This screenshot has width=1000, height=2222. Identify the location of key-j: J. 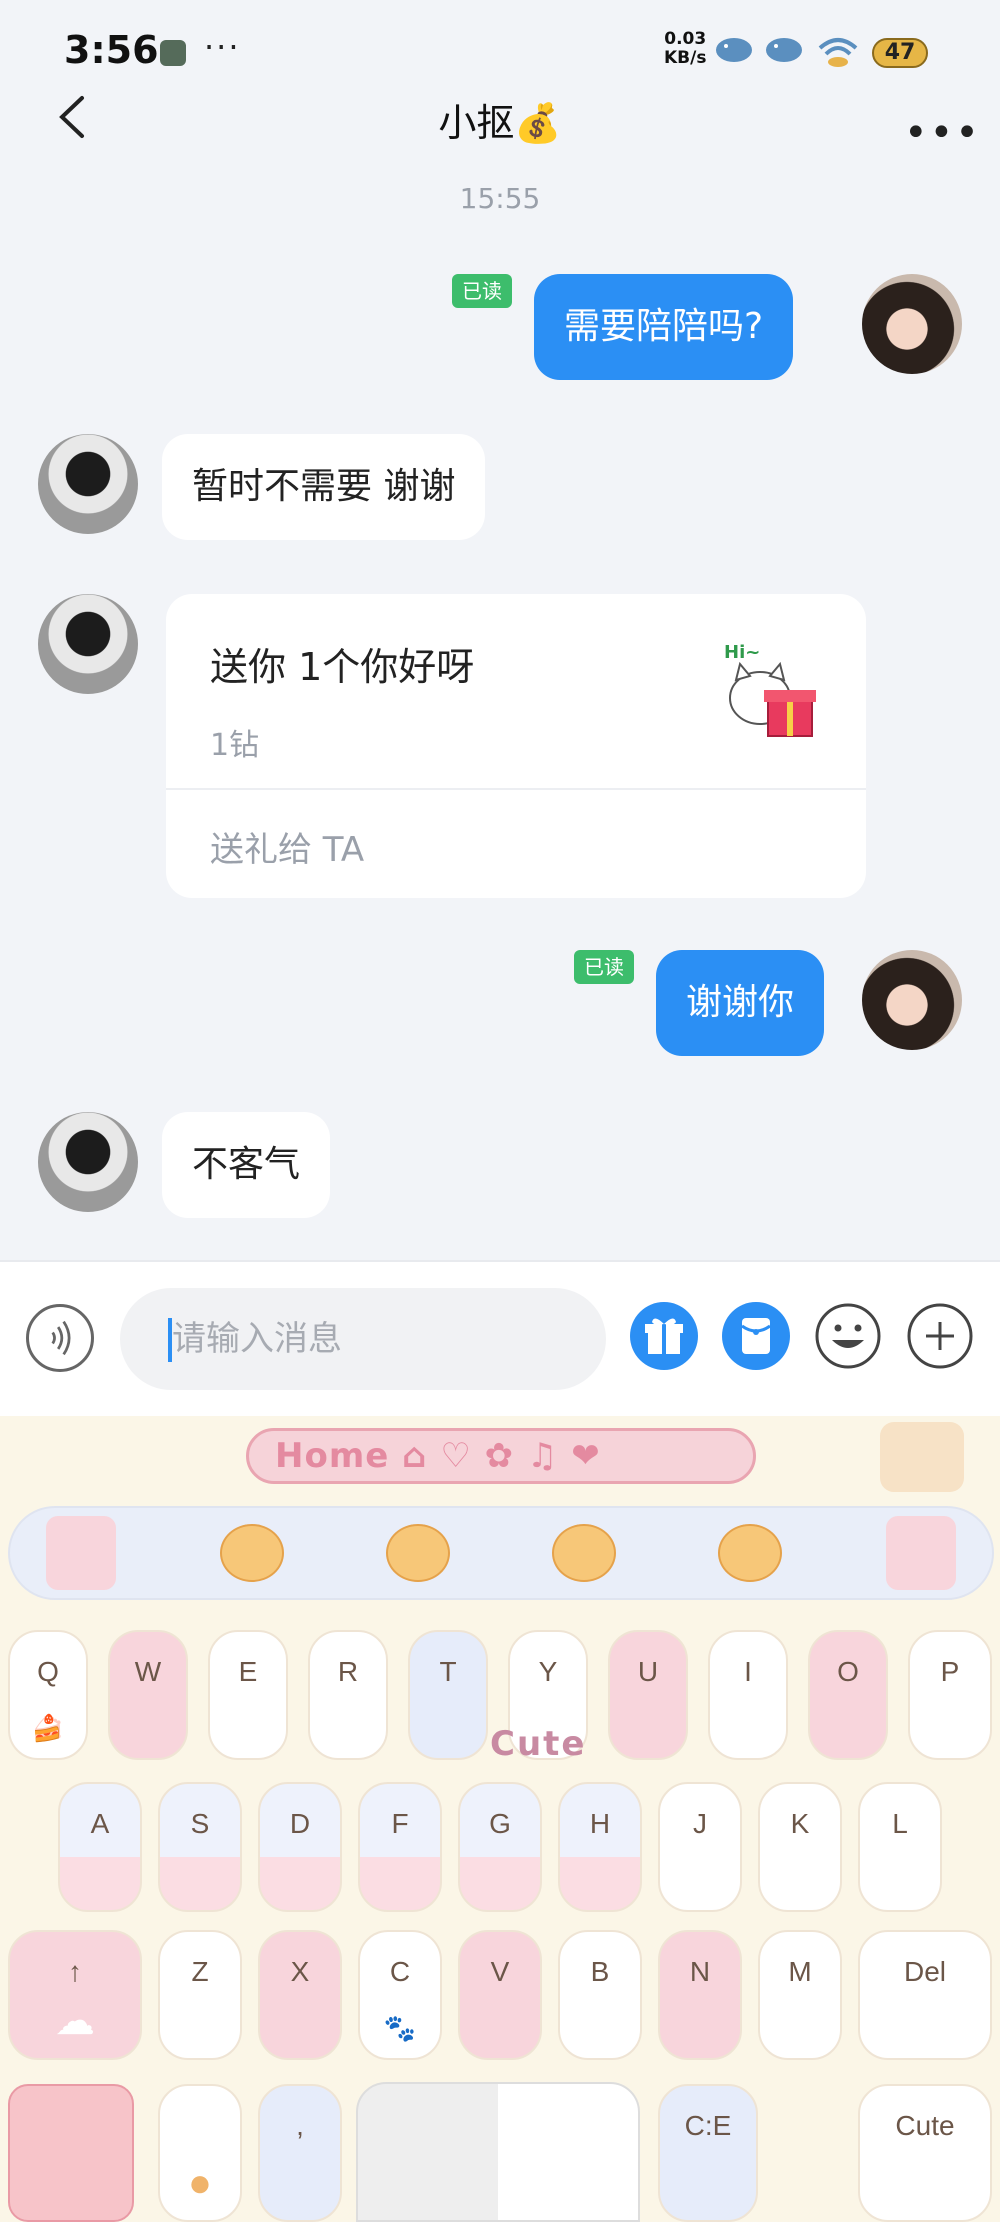
(700, 1847).